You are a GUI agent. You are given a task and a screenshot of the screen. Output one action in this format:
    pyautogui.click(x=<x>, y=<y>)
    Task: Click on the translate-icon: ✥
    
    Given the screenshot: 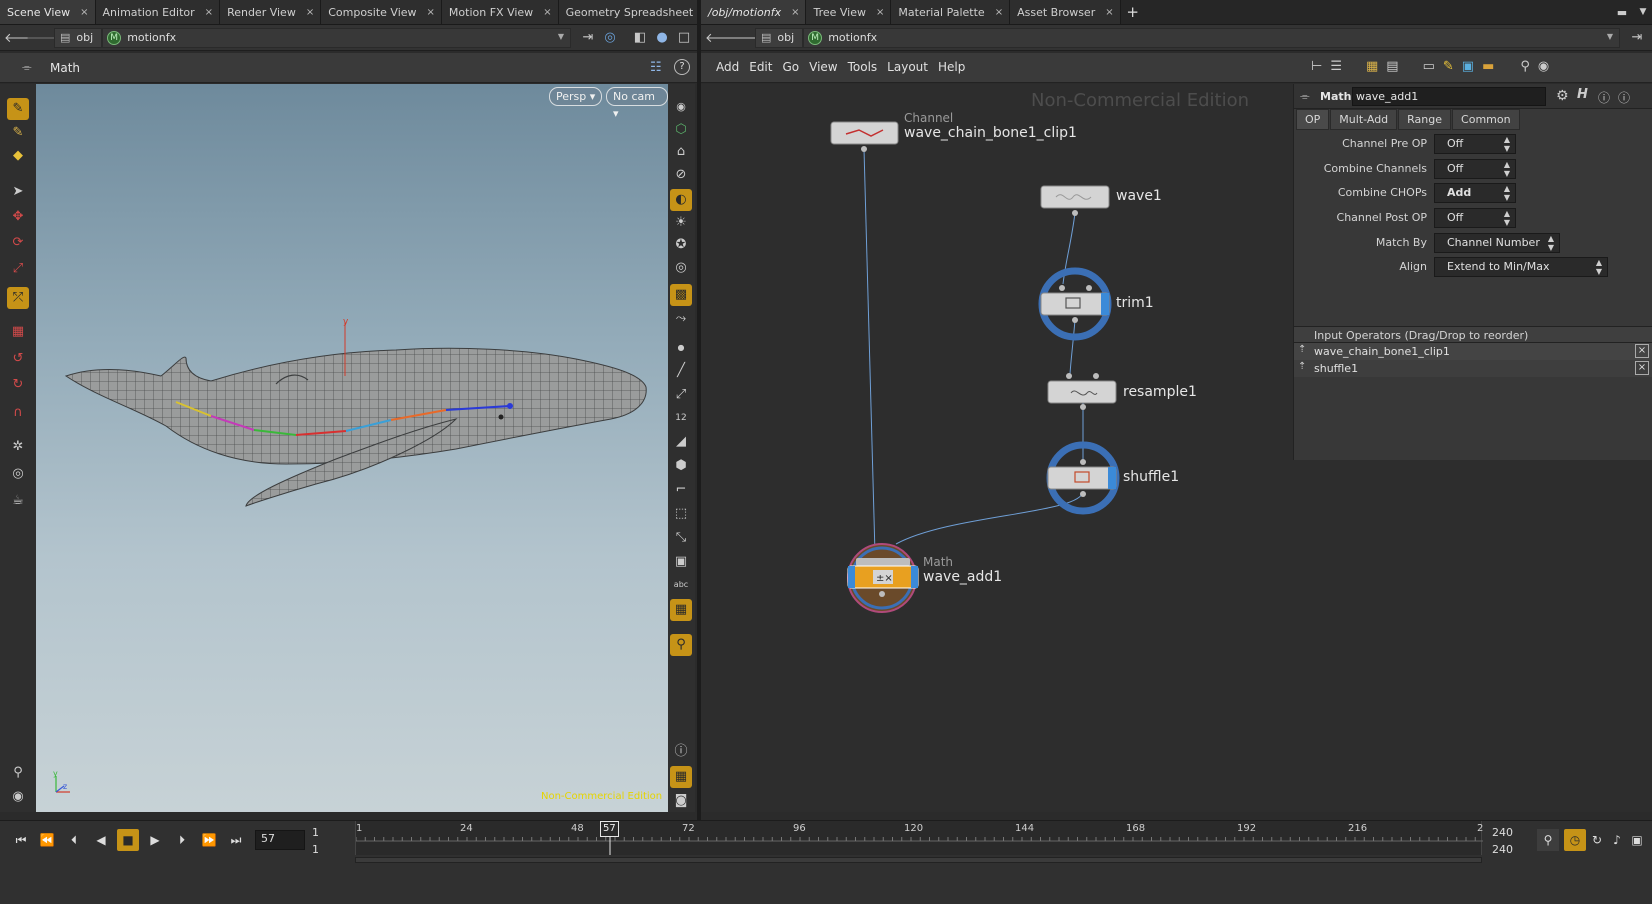 What is the action you would take?
    pyautogui.click(x=18, y=217)
    